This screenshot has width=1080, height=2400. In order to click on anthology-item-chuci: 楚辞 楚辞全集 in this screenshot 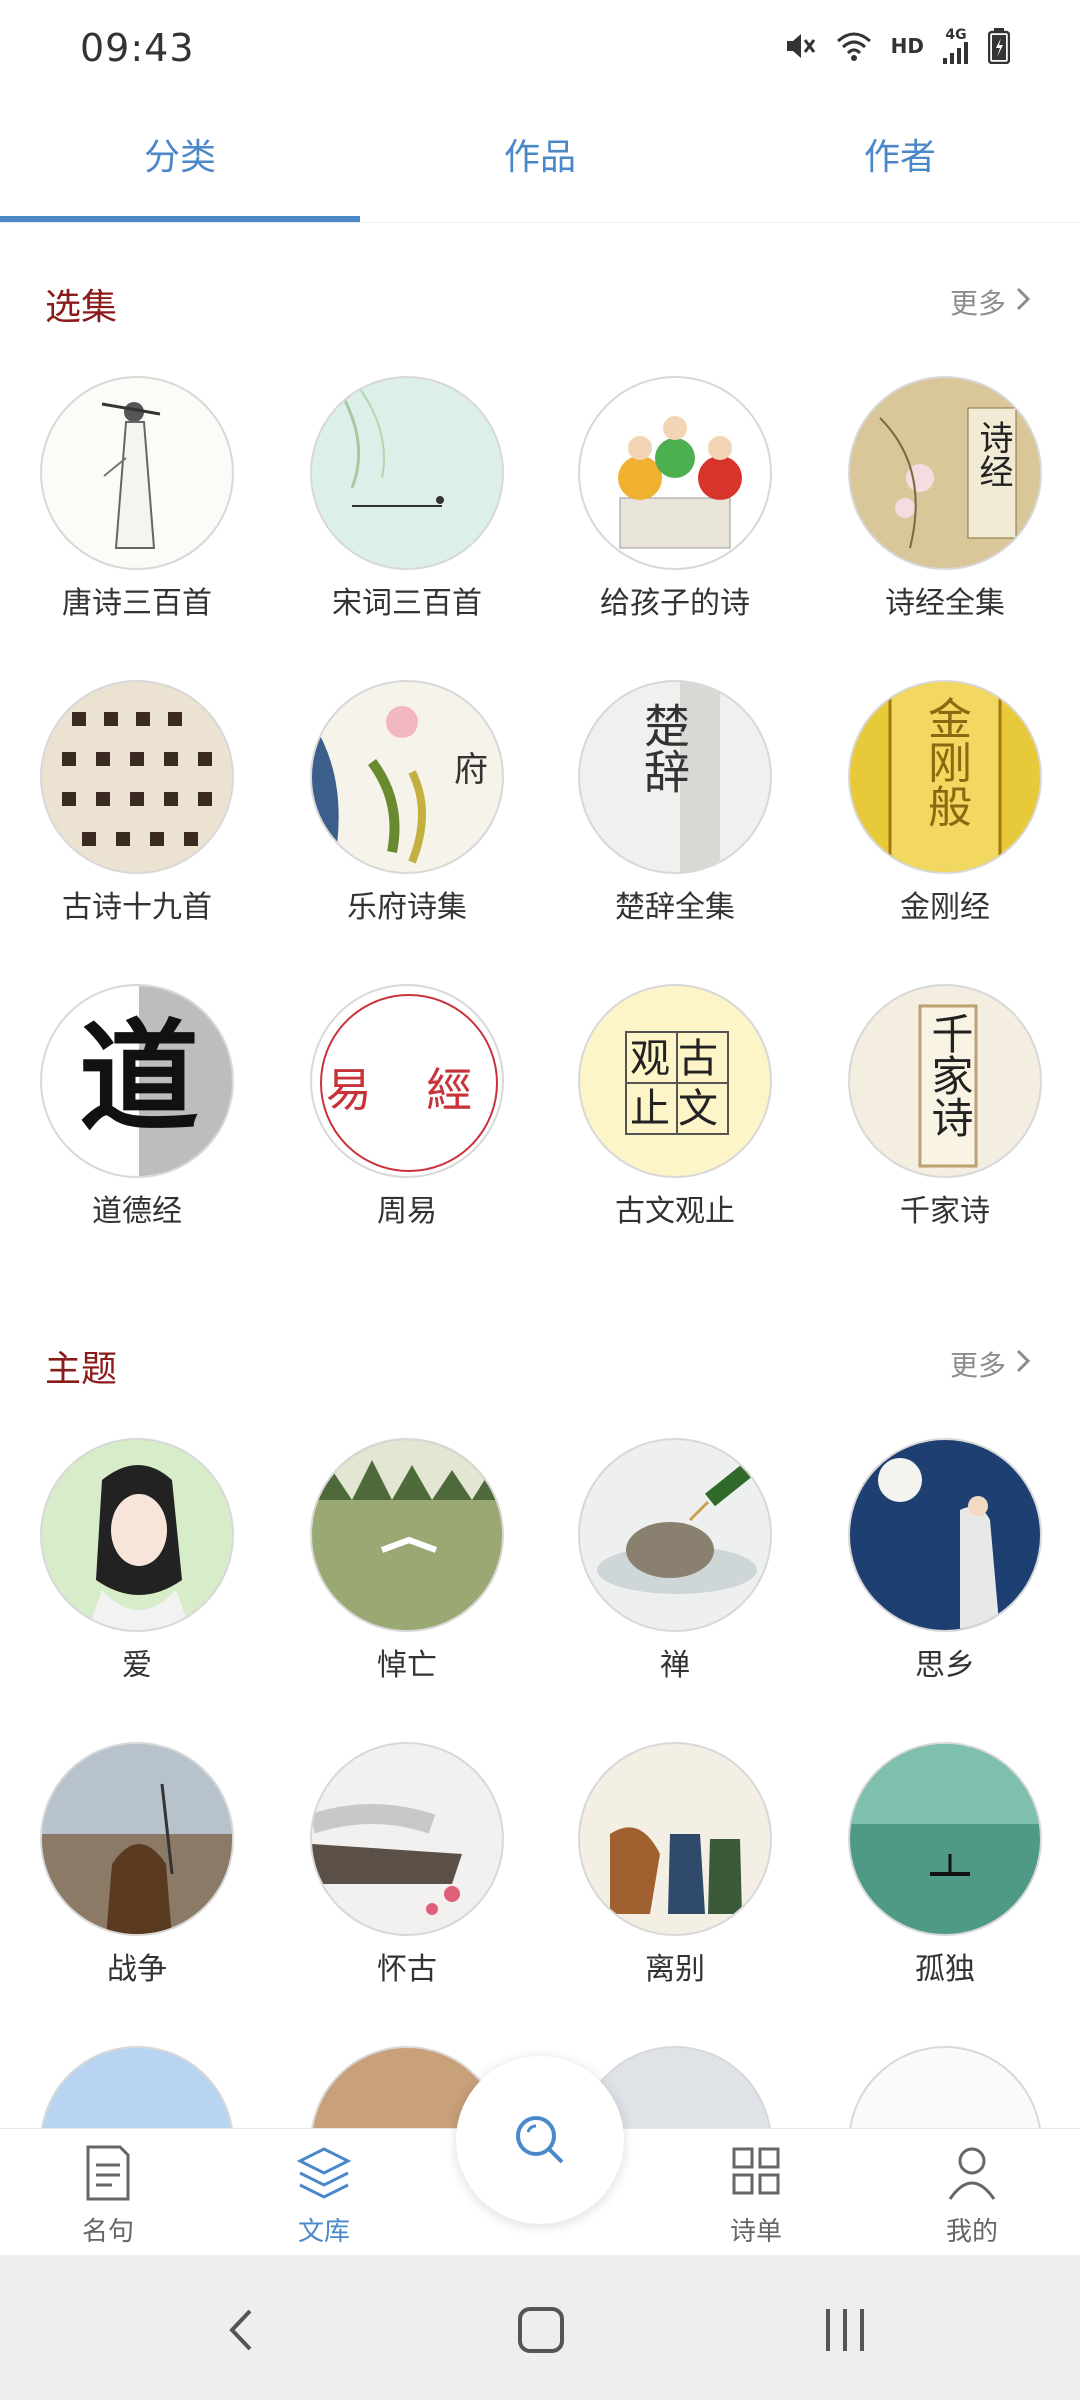, I will do `click(675, 804)`.